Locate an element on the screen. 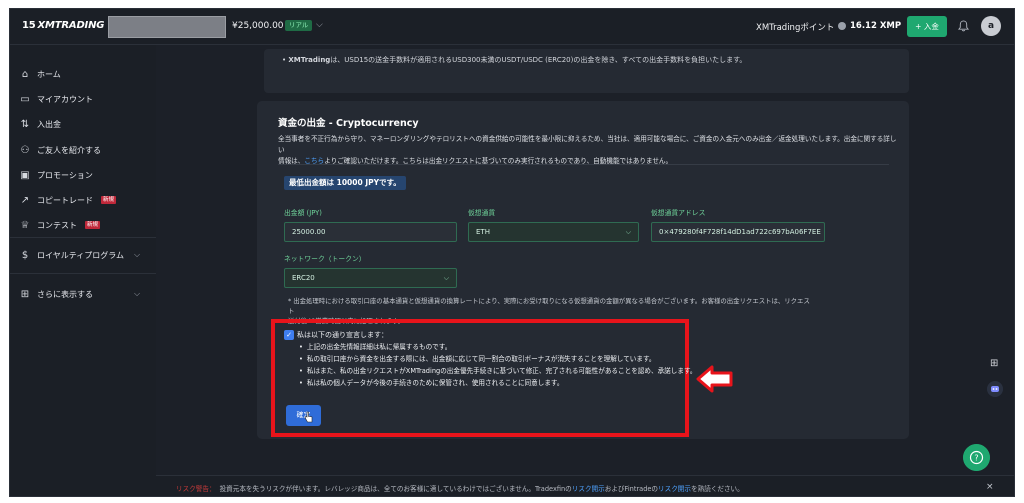  sidebar-item-label: プロモーション is located at coordinates (65, 175).